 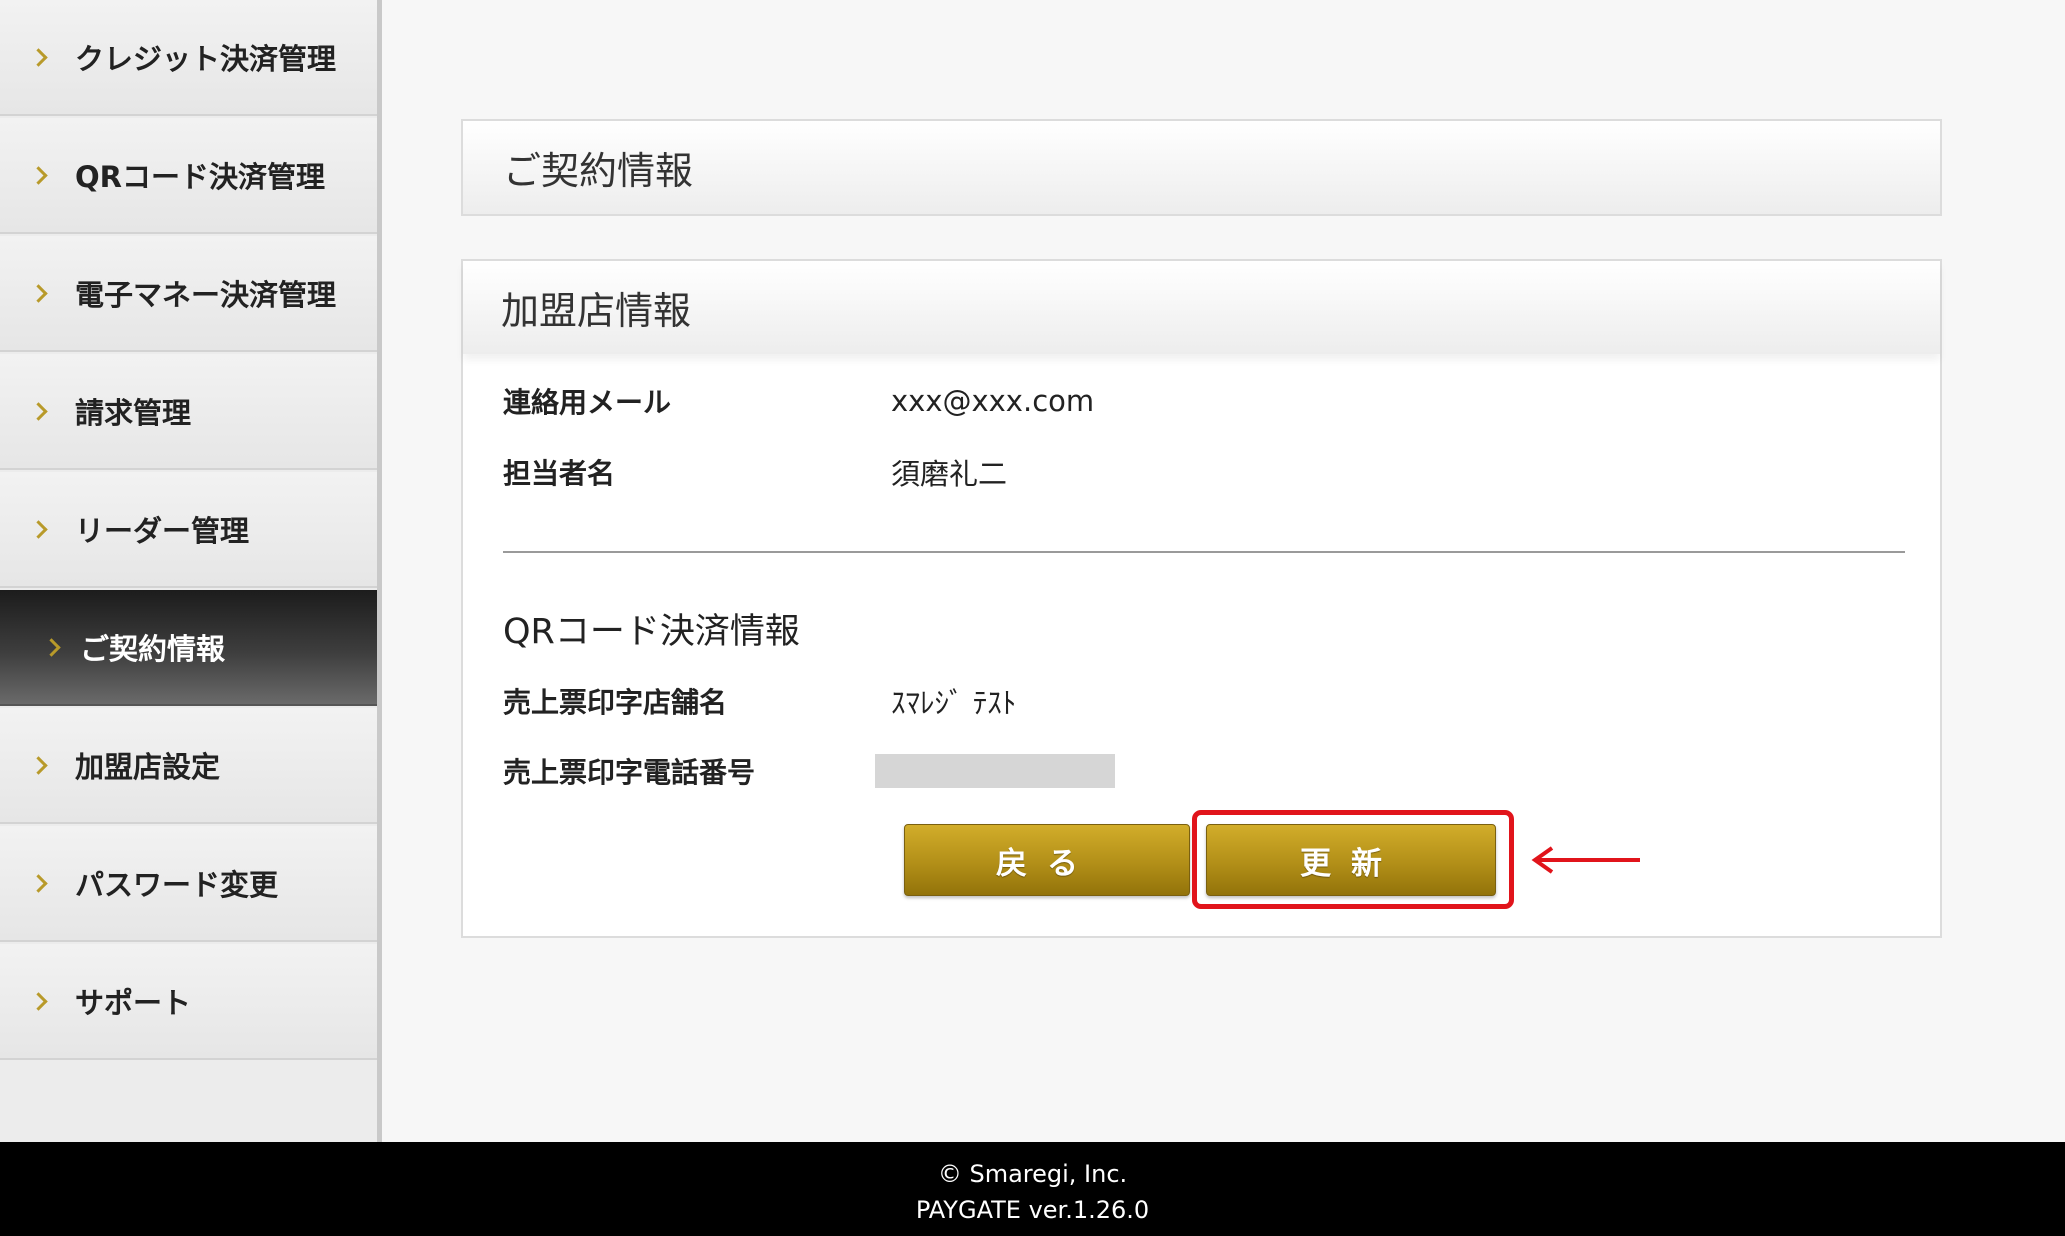 I want to click on version-text: PAYGATE ver.1.26.0, so click(x=1032, y=1210).